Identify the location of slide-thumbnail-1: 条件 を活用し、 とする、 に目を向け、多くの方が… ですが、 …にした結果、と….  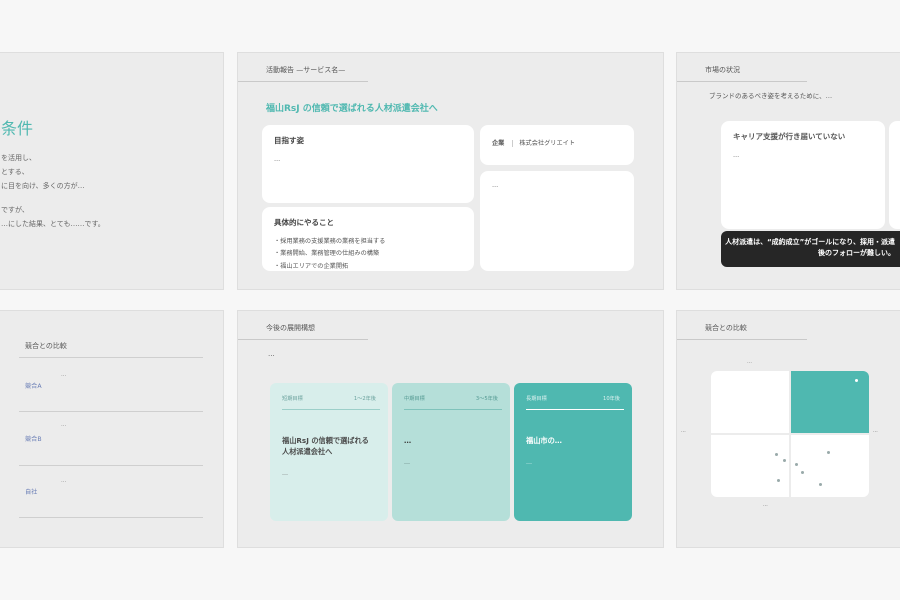
(112, 171).